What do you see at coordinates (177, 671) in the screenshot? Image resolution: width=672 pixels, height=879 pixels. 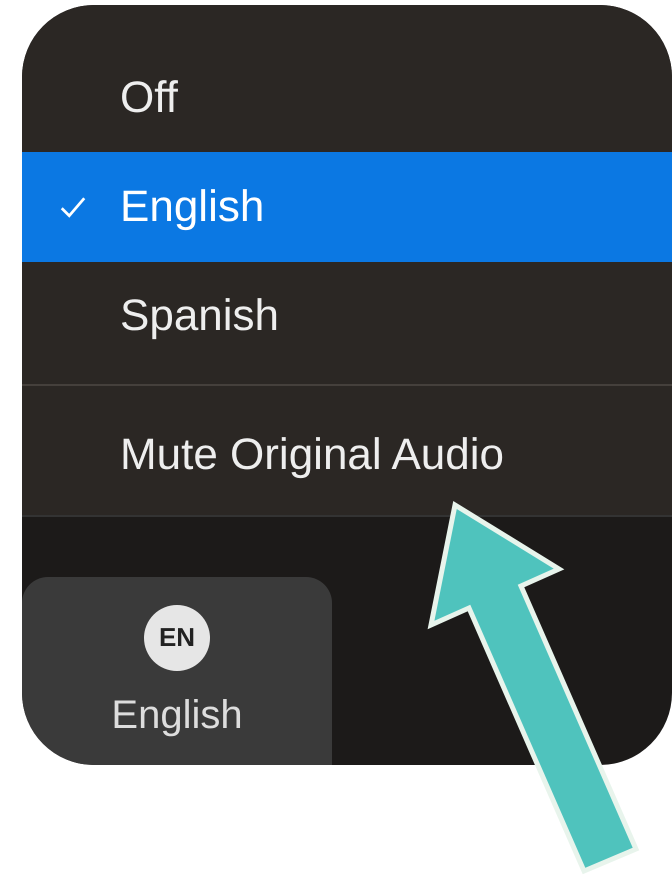 I see `language-button: EN English` at bounding box center [177, 671].